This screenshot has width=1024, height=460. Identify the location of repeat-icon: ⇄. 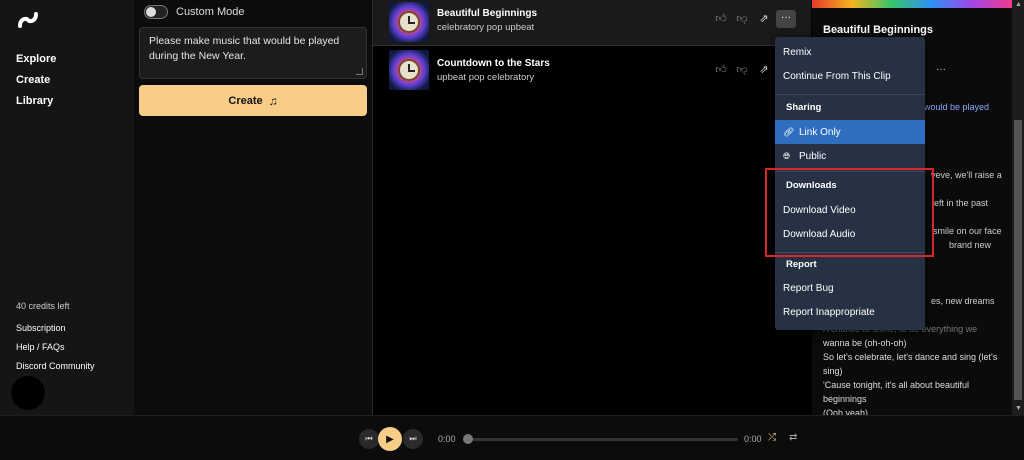
(793, 437).